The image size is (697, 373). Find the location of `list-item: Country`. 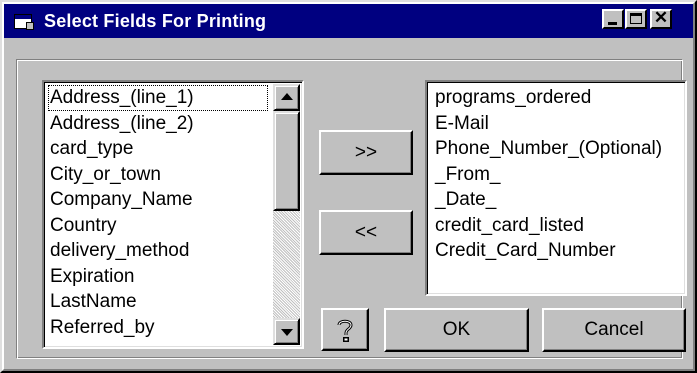

list-item: Country is located at coordinates (158, 226).